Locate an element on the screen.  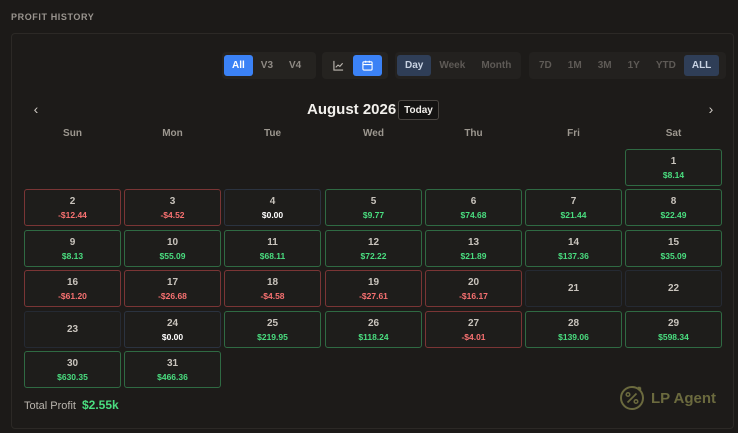
today-button: Today is located at coordinates (418, 110).